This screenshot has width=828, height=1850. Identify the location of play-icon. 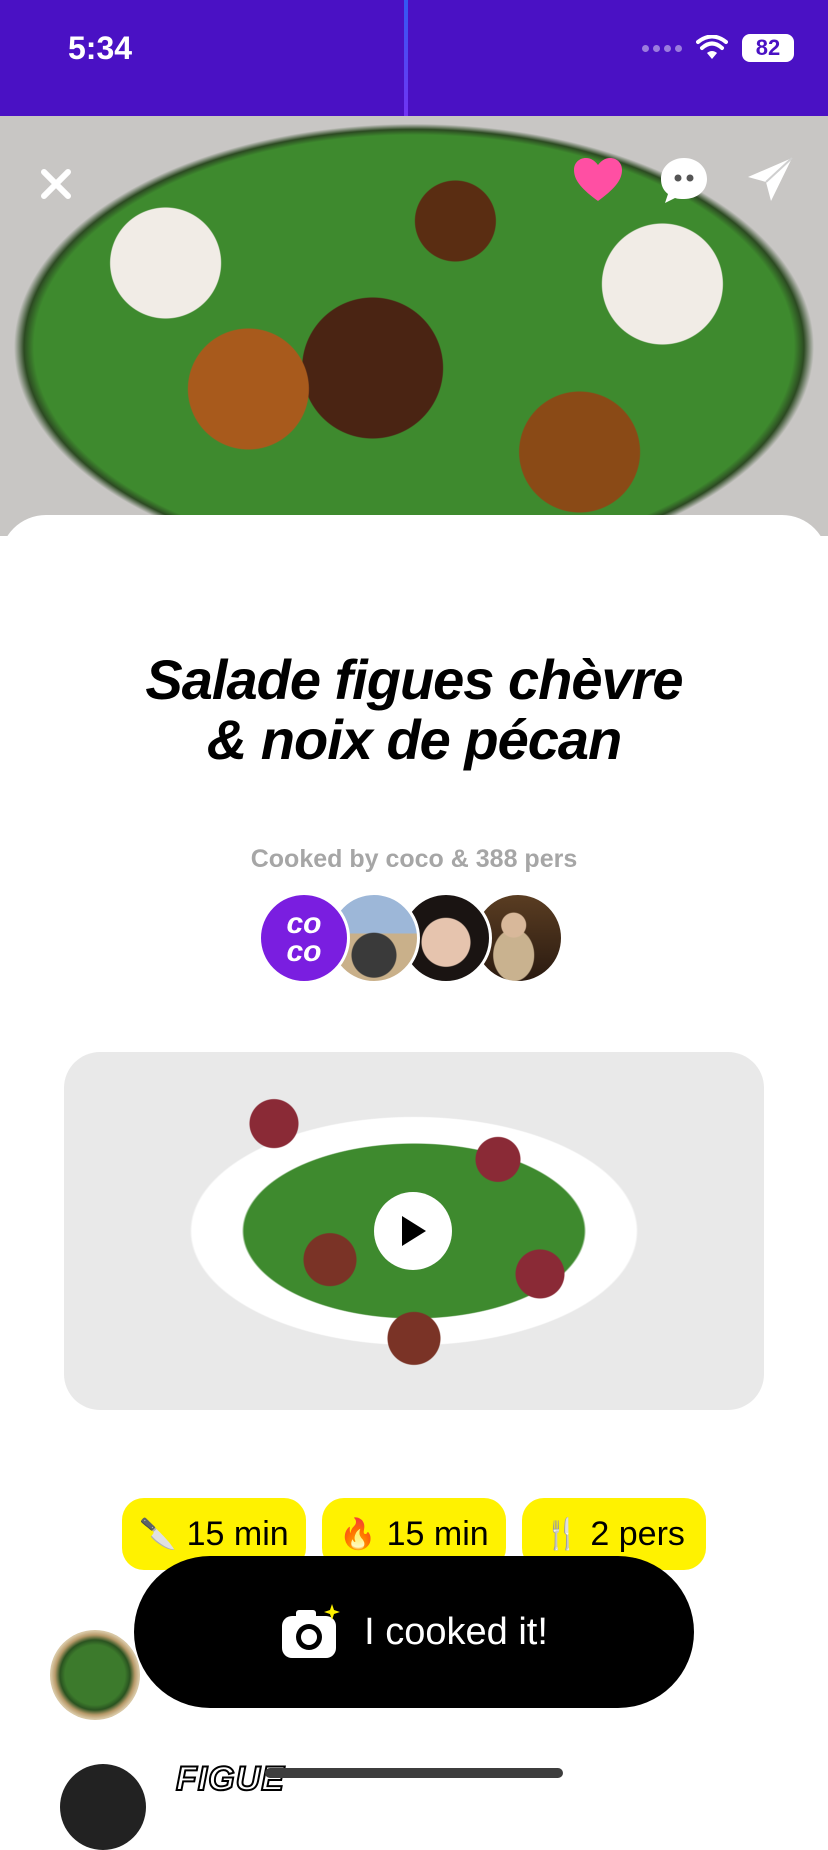
(414, 1231).